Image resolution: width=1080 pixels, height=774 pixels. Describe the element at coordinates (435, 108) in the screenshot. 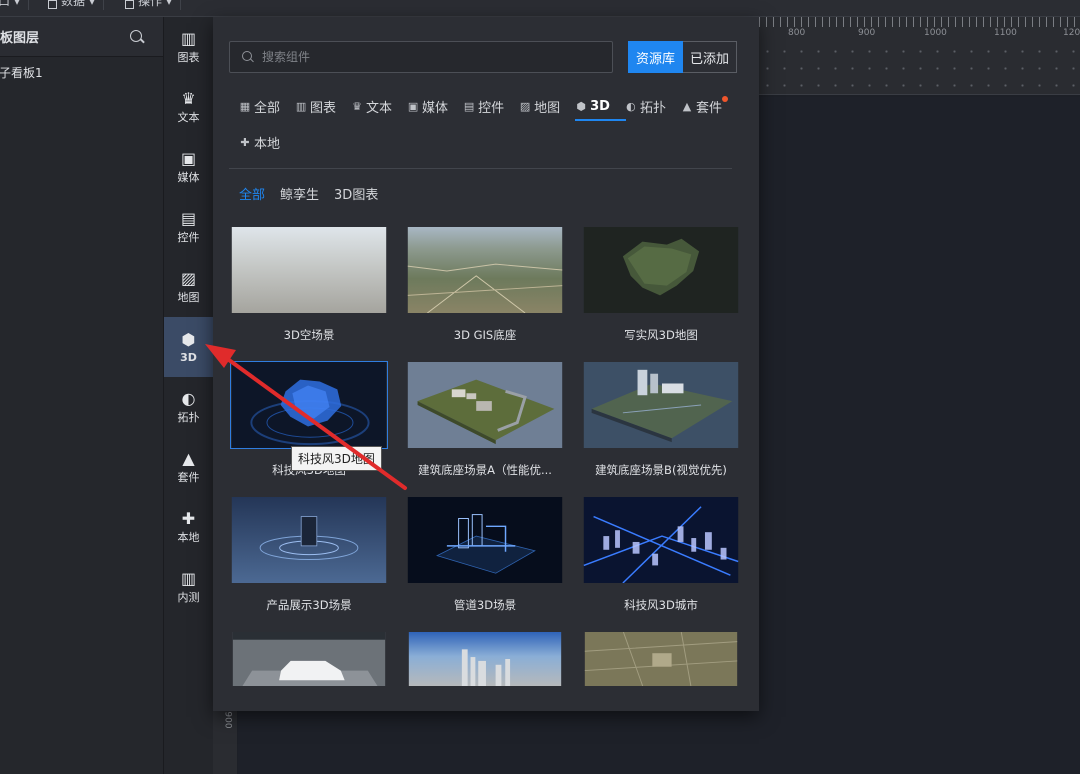

I see `category-tab-label: 媒体` at that location.